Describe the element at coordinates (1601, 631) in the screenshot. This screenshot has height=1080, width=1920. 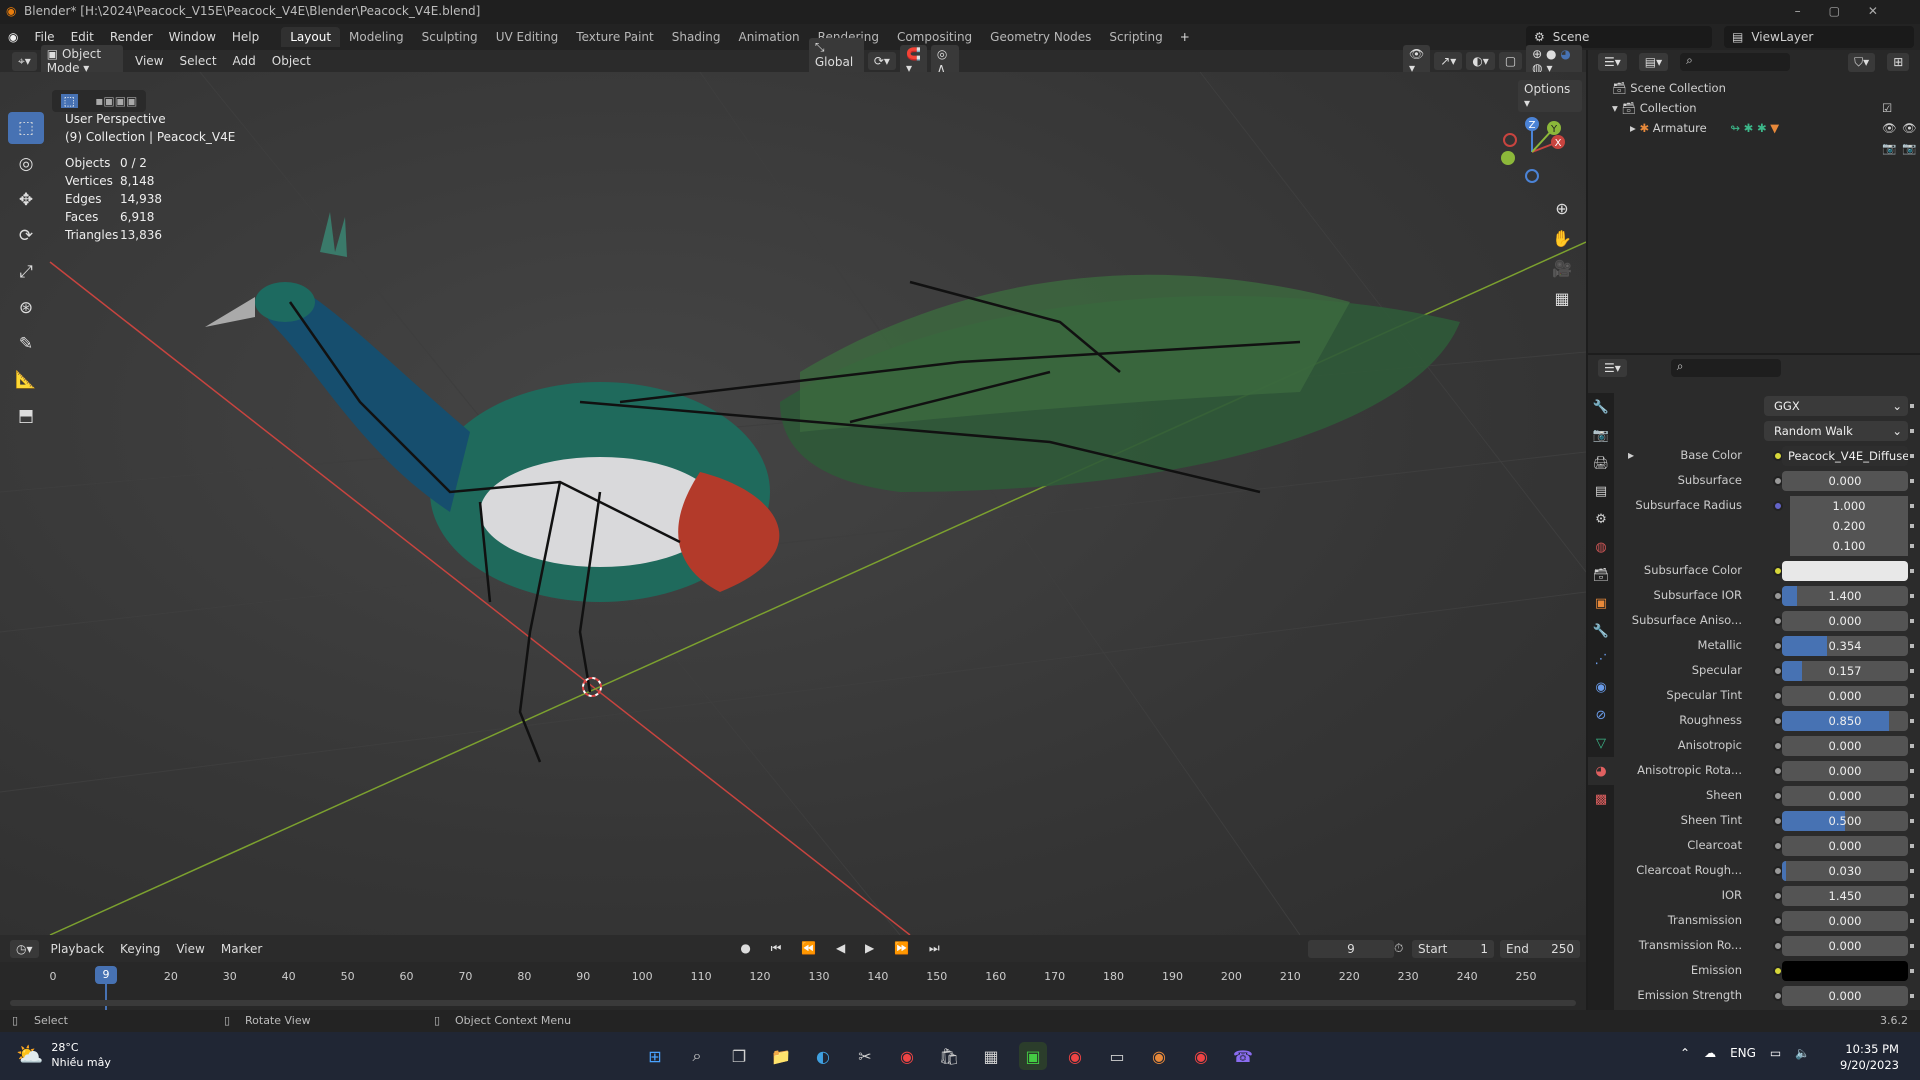
I see `modifier-tab-icon: 🔧` at that location.